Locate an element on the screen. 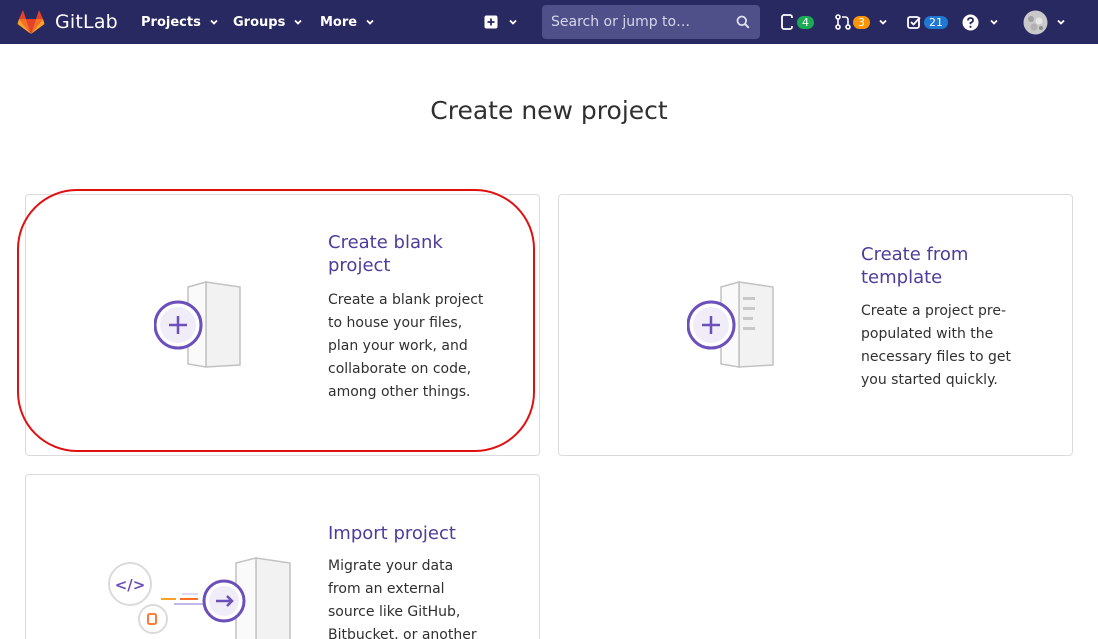 This screenshot has height=639, width=1098. merge-requests-count-badge: 3 is located at coordinates (861, 22).